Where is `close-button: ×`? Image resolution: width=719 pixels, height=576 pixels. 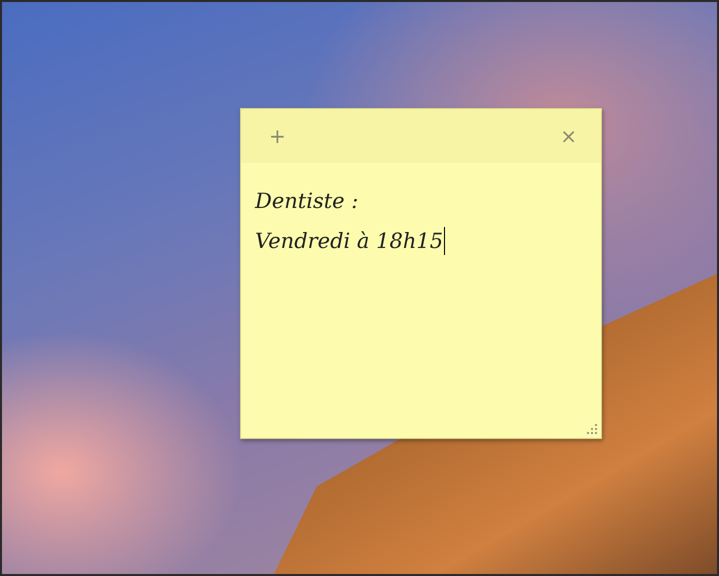 close-button: × is located at coordinates (568, 136).